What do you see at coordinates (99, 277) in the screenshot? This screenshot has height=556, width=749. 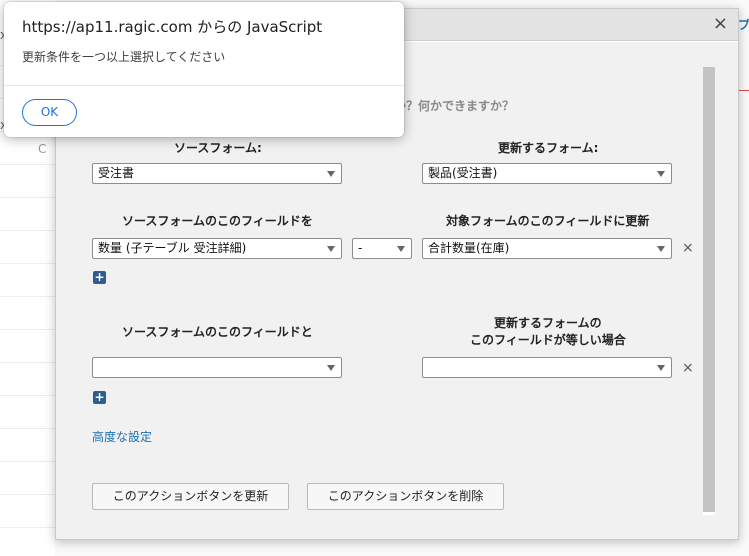 I see `add-field-mapping-button: +` at bounding box center [99, 277].